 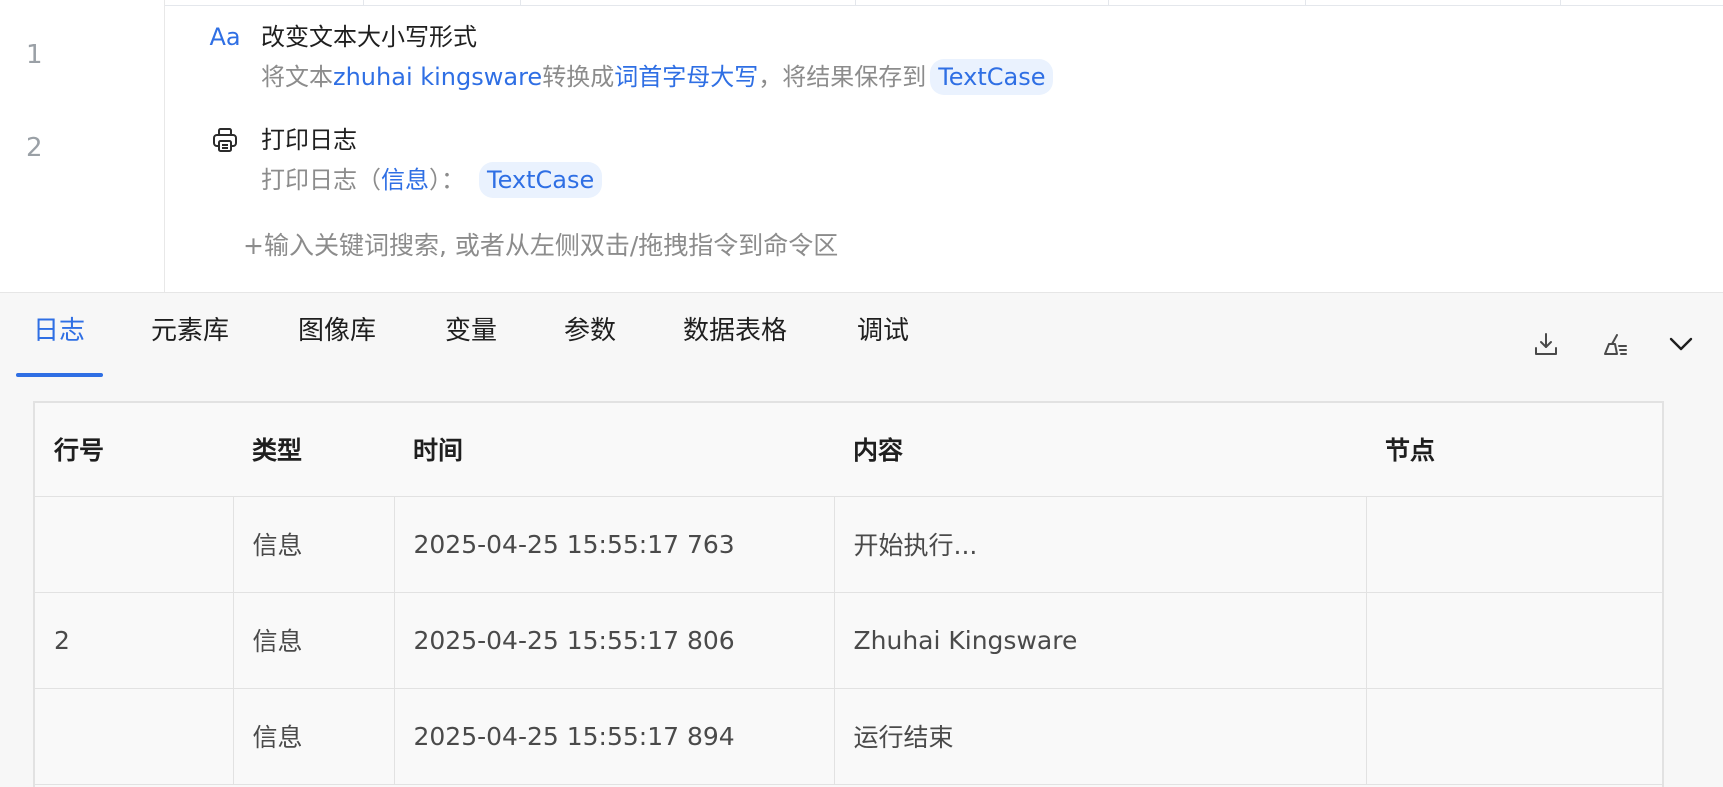 What do you see at coordinates (614, 640) in the screenshot?
I see `cell-time: 2025-04-25 15:55:17 806` at bounding box center [614, 640].